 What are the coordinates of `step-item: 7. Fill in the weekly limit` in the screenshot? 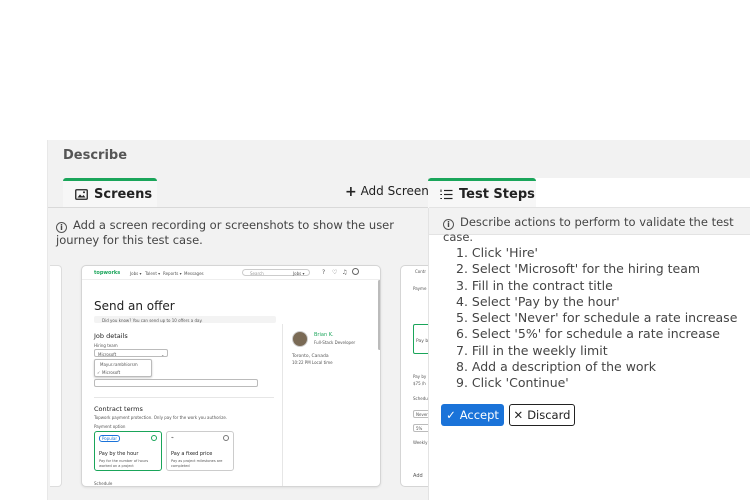 It's located at (532, 350).